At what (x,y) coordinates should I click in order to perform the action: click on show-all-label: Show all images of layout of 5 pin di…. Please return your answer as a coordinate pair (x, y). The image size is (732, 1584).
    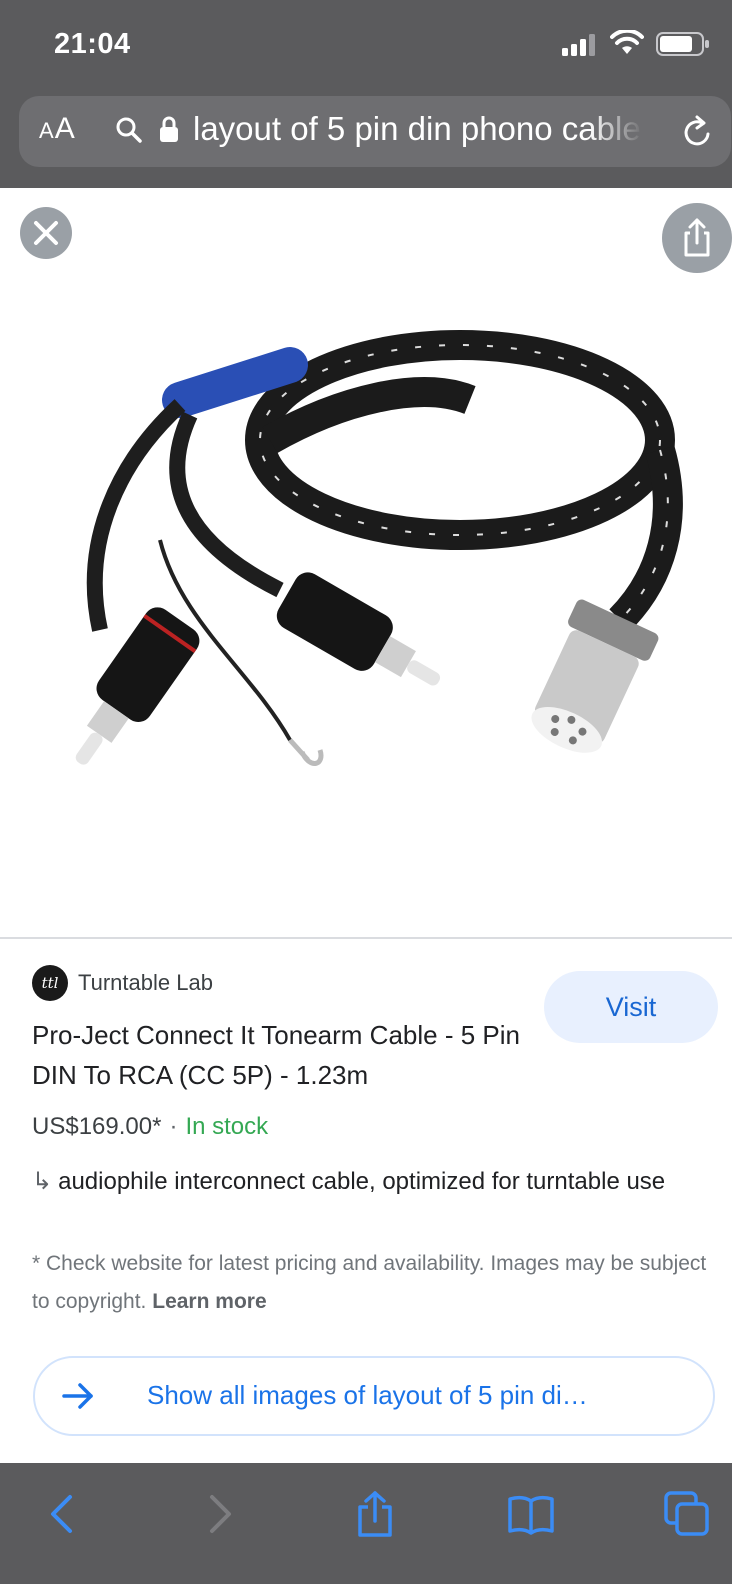
    Looking at the image, I should click on (367, 1395).